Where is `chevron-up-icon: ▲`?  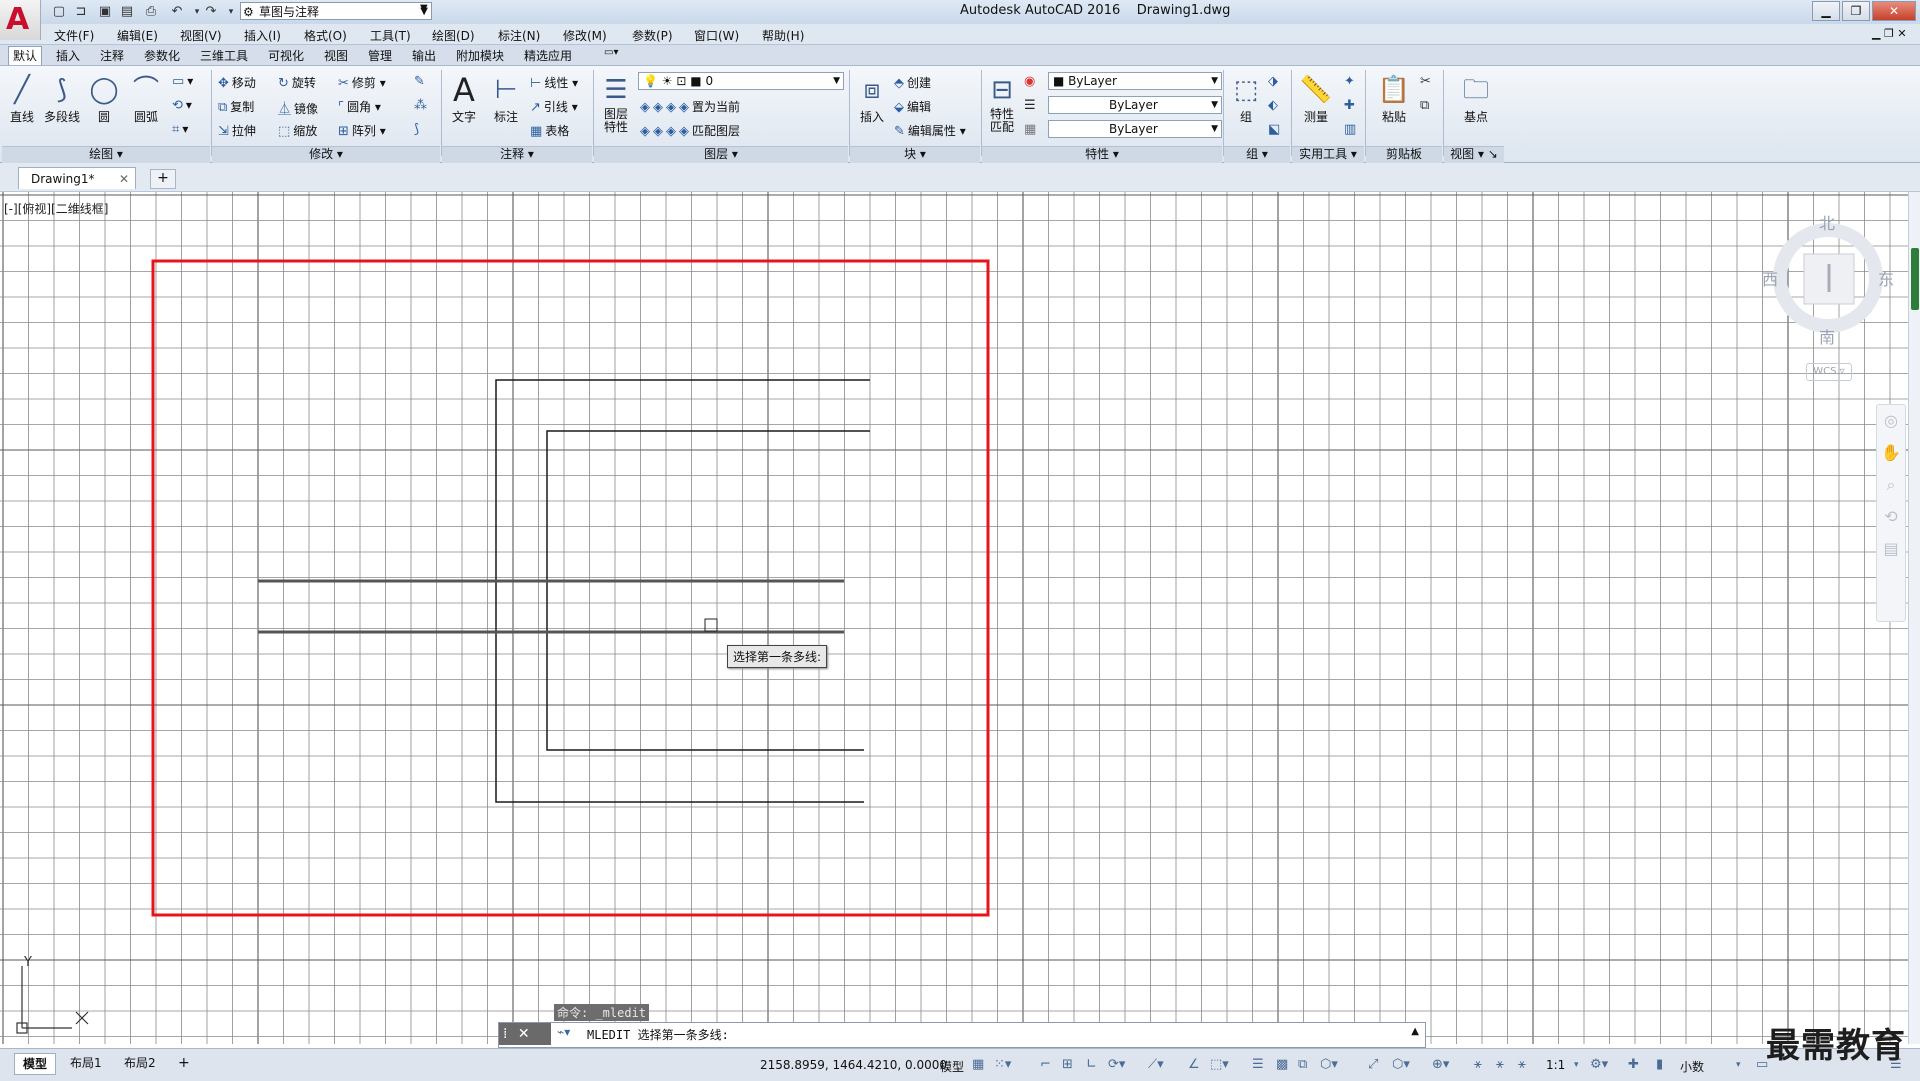
chevron-up-icon: ▲ is located at coordinates (1415, 1031).